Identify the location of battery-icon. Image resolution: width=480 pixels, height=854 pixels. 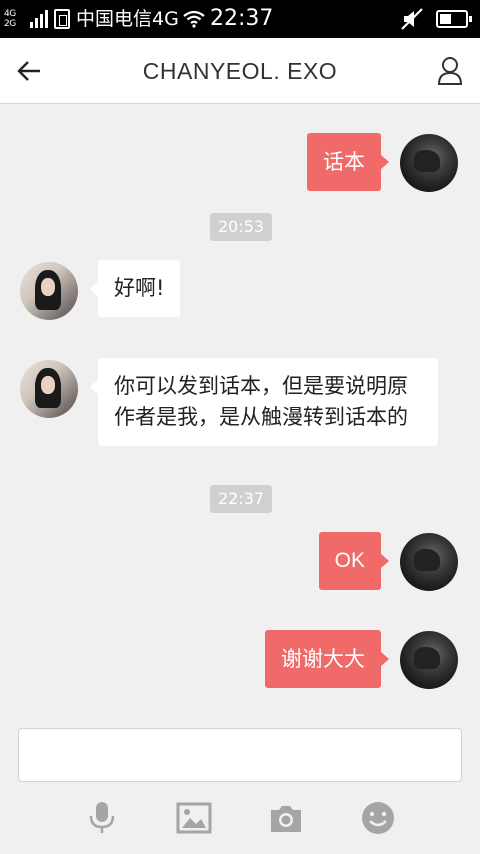
(454, 19).